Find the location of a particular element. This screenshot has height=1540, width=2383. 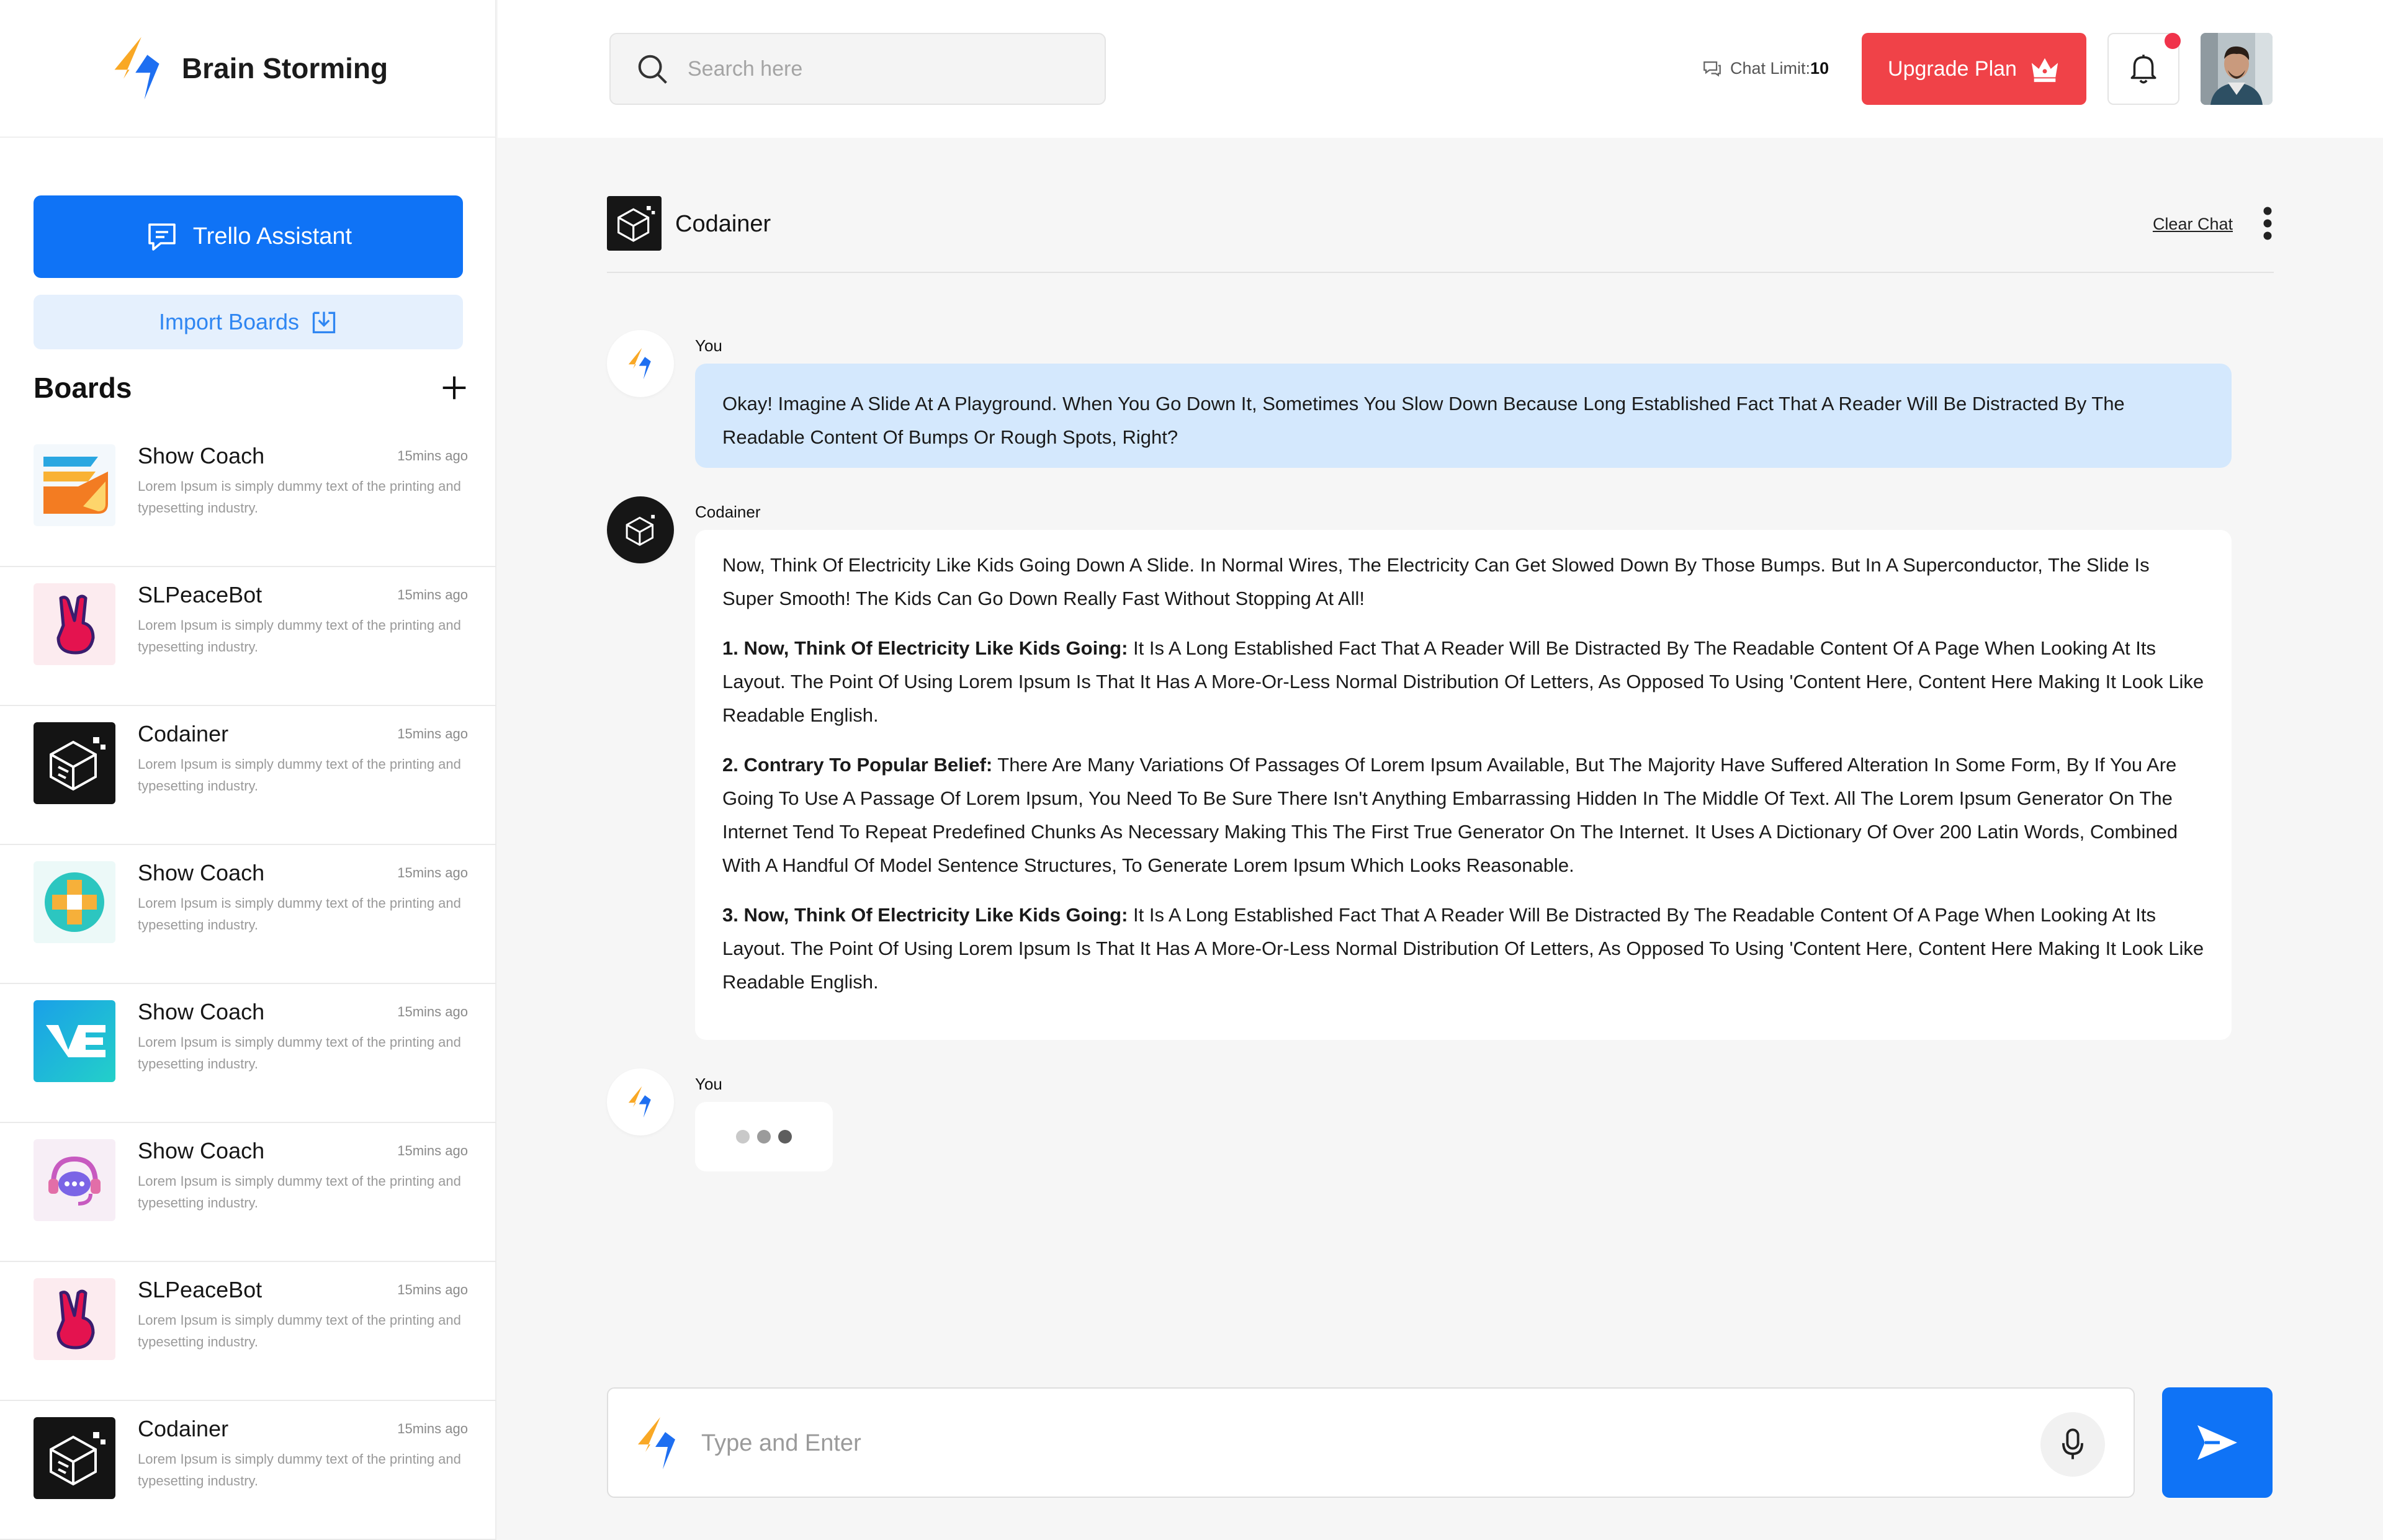

bot-list-item-title: 2. Contrary To Popular Belief: is located at coordinates (857, 765).